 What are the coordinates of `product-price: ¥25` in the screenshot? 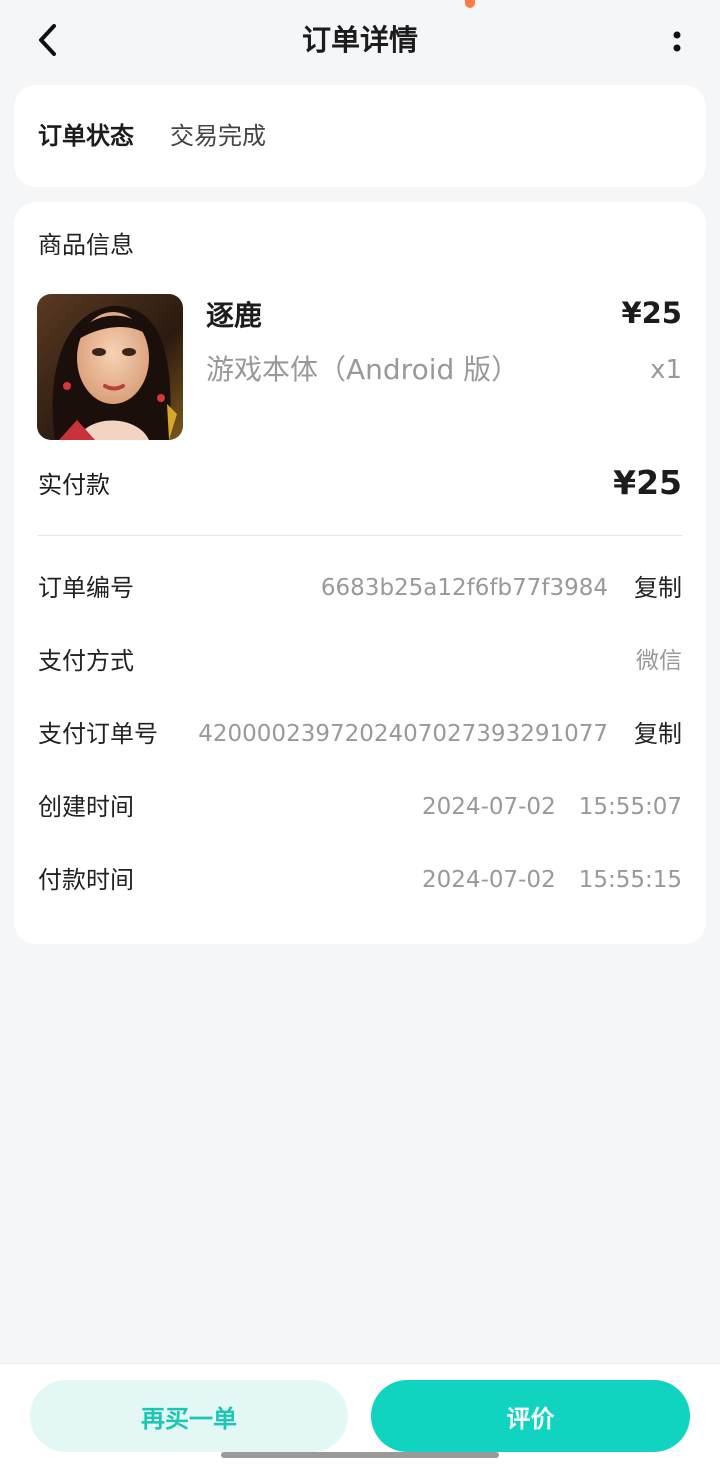 It's located at (651, 313).